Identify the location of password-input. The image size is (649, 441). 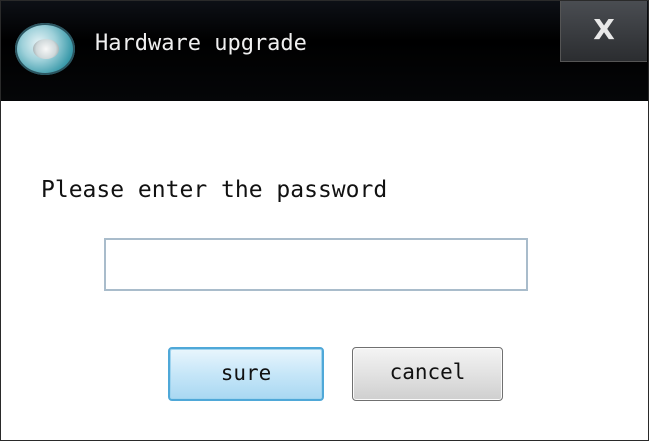
(316, 264).